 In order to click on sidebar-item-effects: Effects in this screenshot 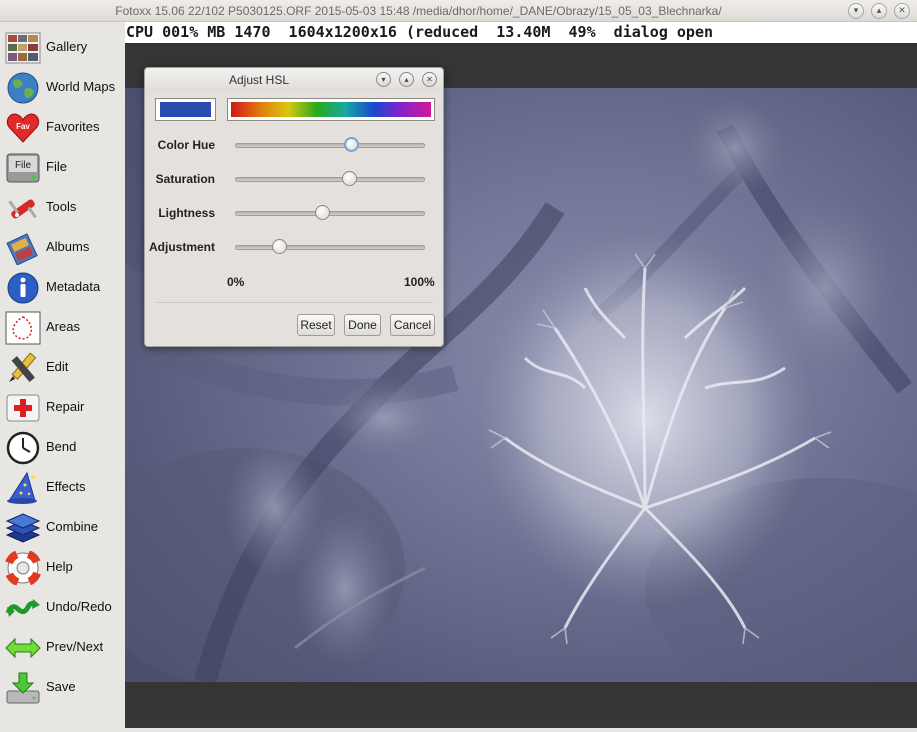, I will do `click(62, 488)`.